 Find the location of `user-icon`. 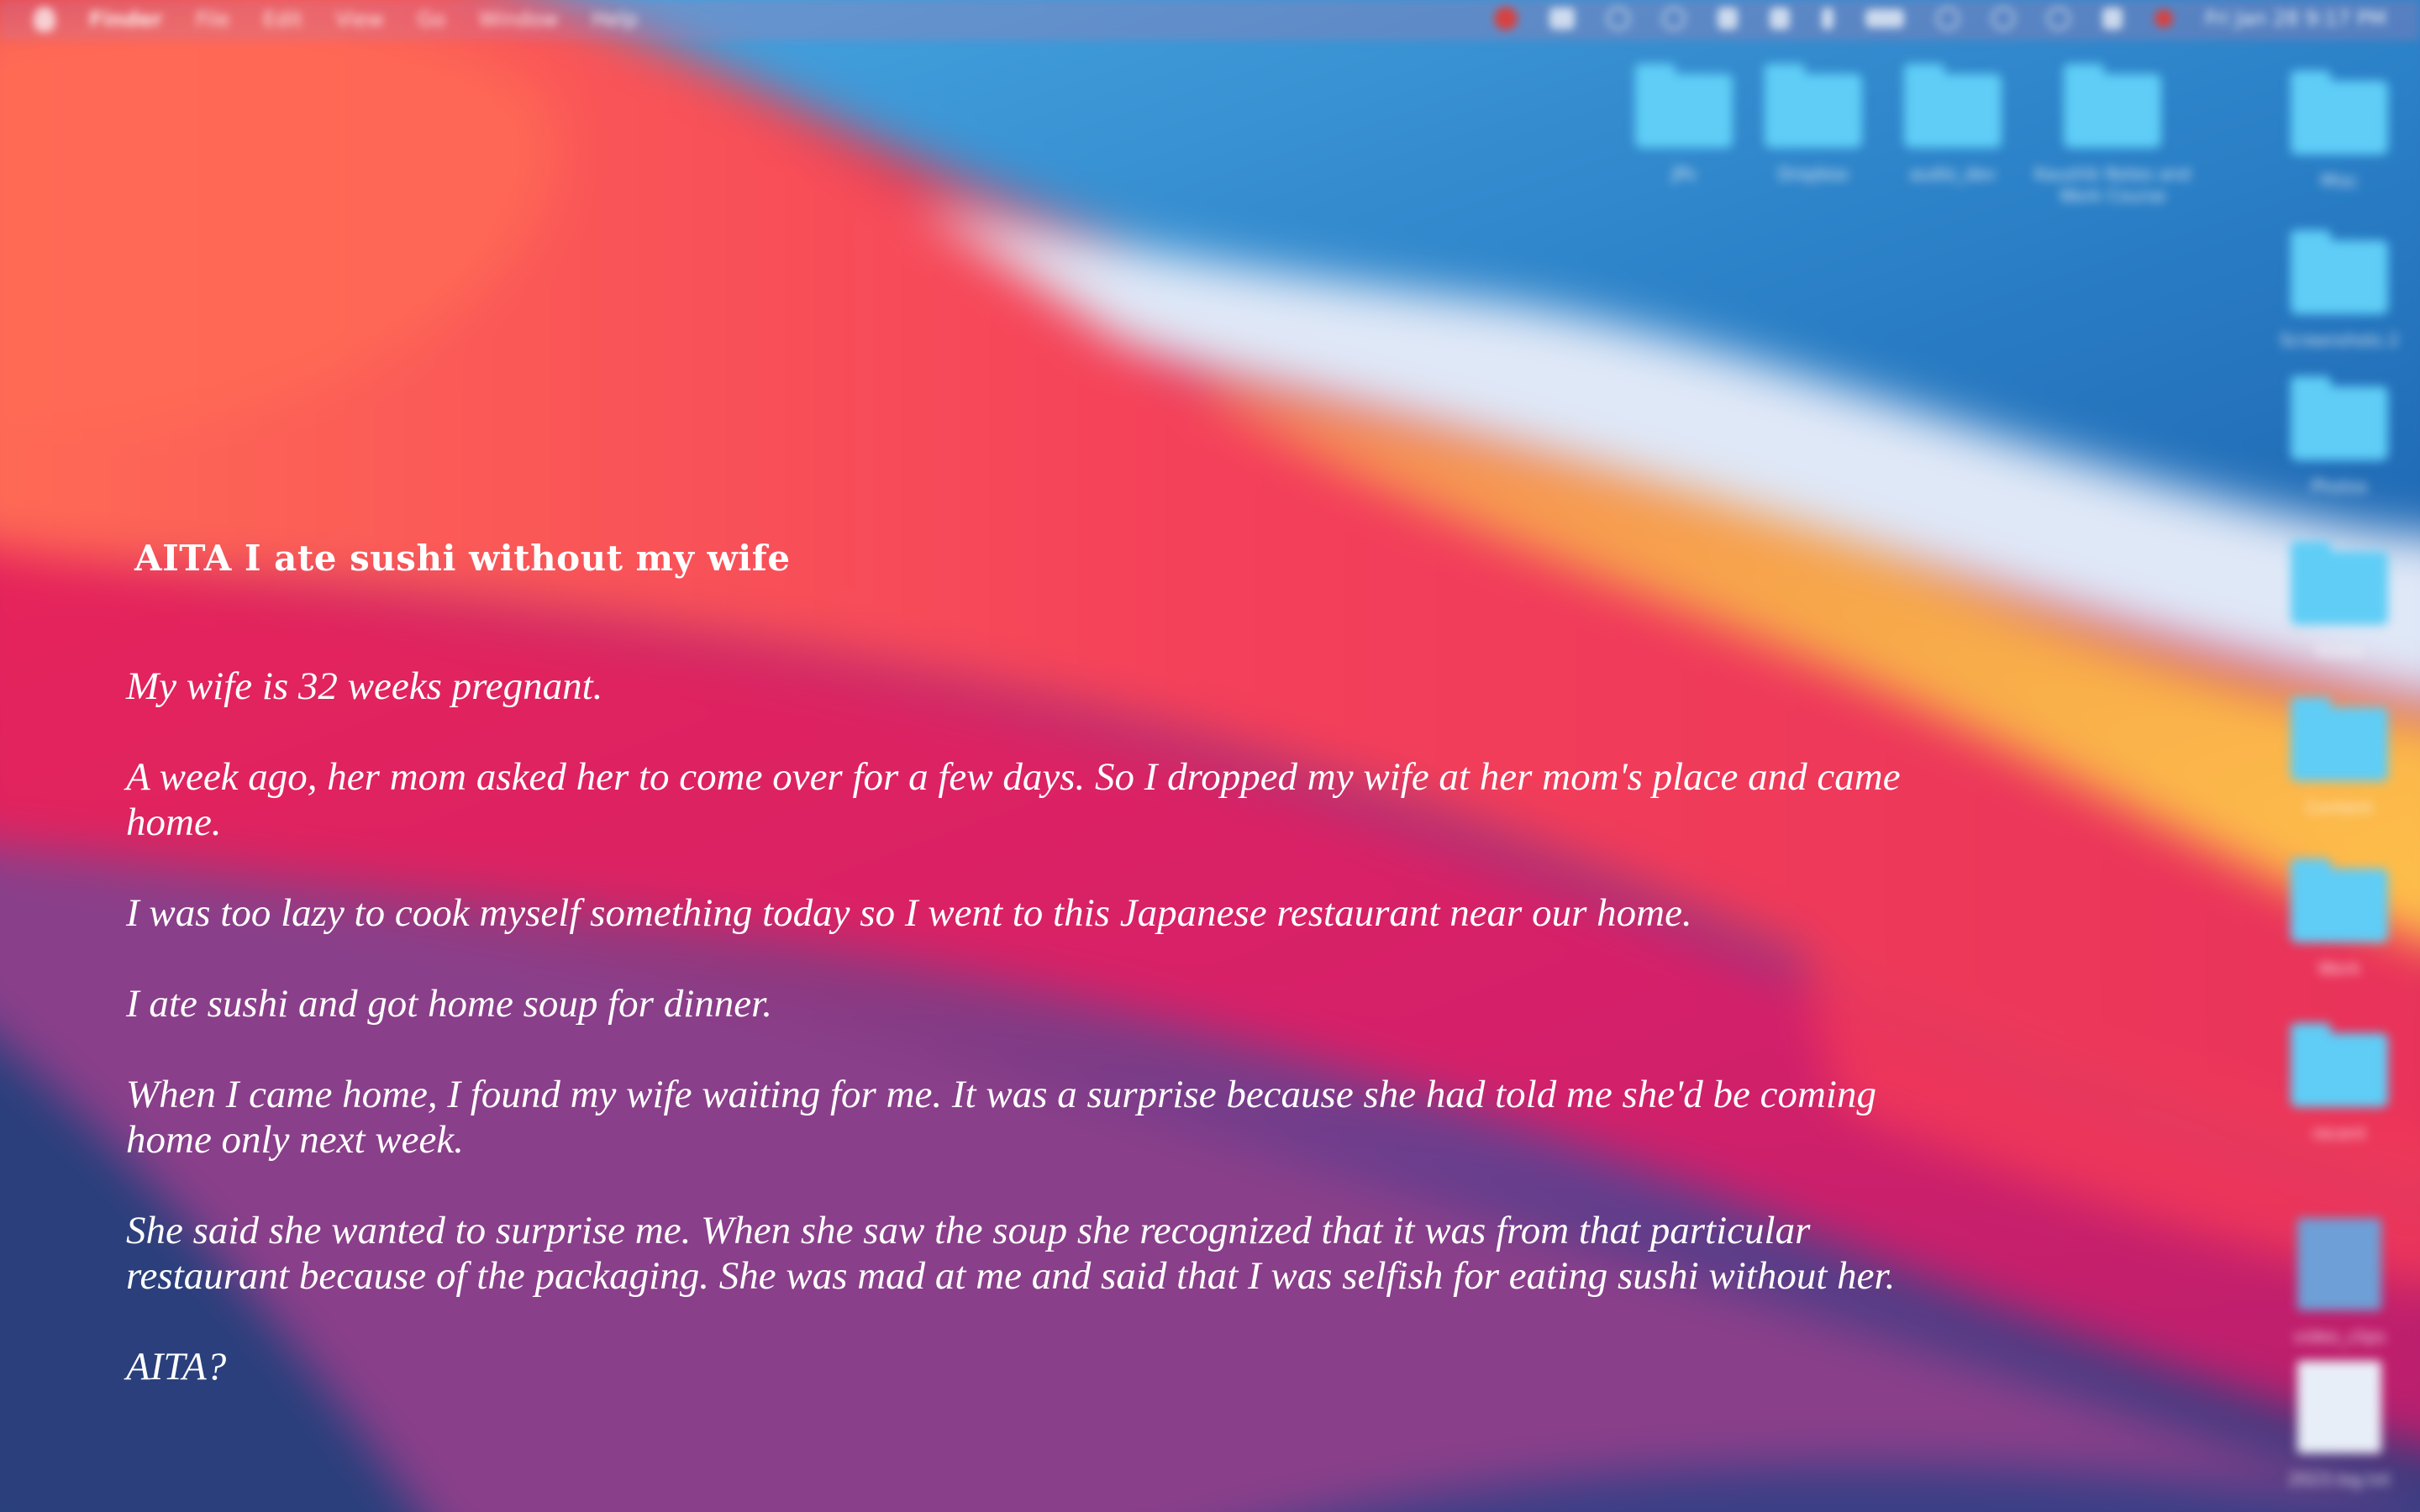

user-icon is located at coordinates (2112, 18).